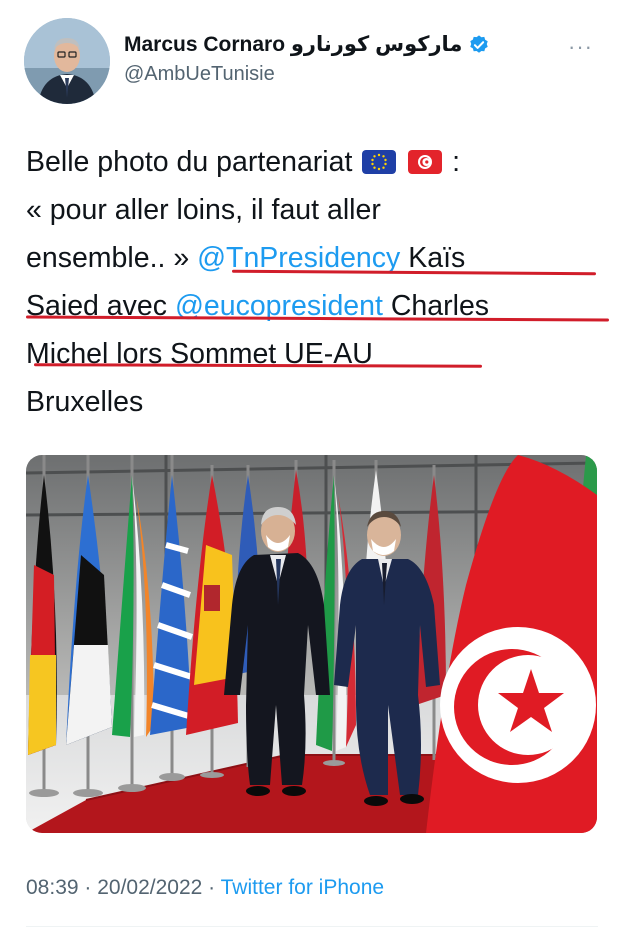  I want to click on avatar-photo, so click(67, 61).